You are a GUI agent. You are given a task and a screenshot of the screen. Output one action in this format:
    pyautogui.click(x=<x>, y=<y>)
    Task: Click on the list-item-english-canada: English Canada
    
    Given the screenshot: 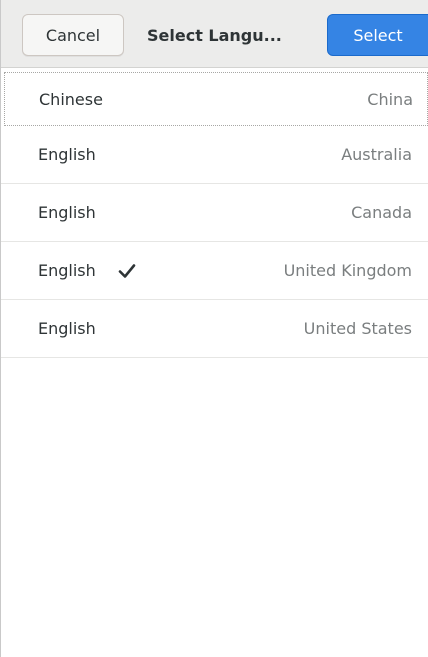 What is the action you would take?
    pyautogui.click(x=214, y=213)
    